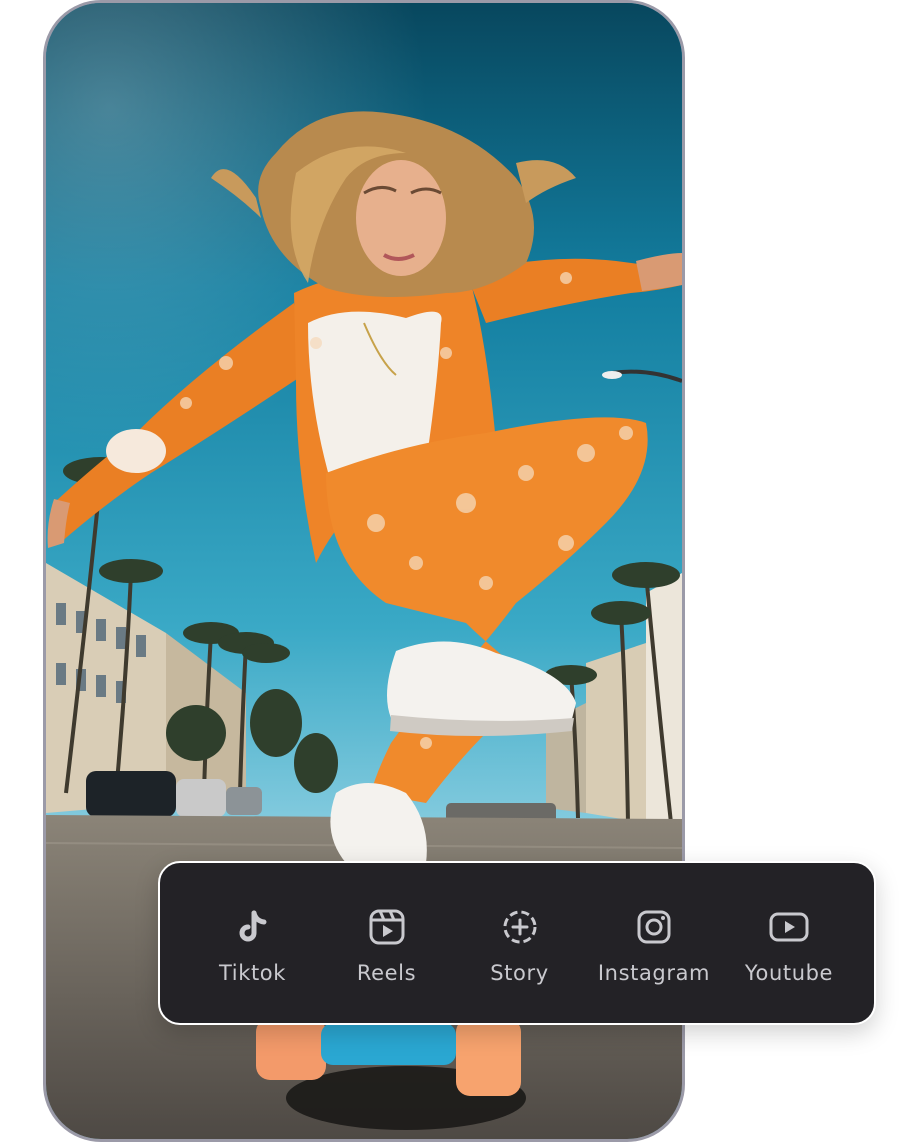 Image resolution: width=920 pixels, height=1144 pixels. What do you see at coordinates (789, 973) in the screenshot?
I see `share-item-label: Youtube` at bounding box center [789, 973].